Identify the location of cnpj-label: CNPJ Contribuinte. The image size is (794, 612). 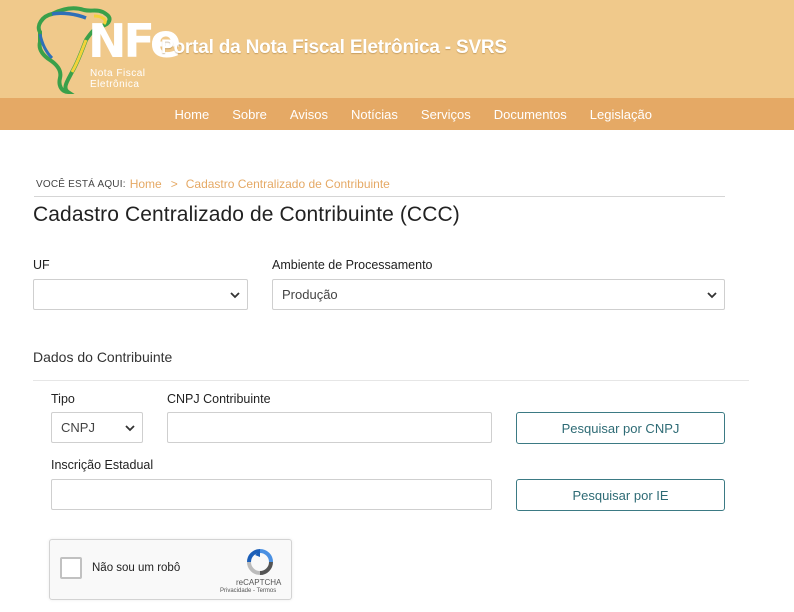
(219, 399).